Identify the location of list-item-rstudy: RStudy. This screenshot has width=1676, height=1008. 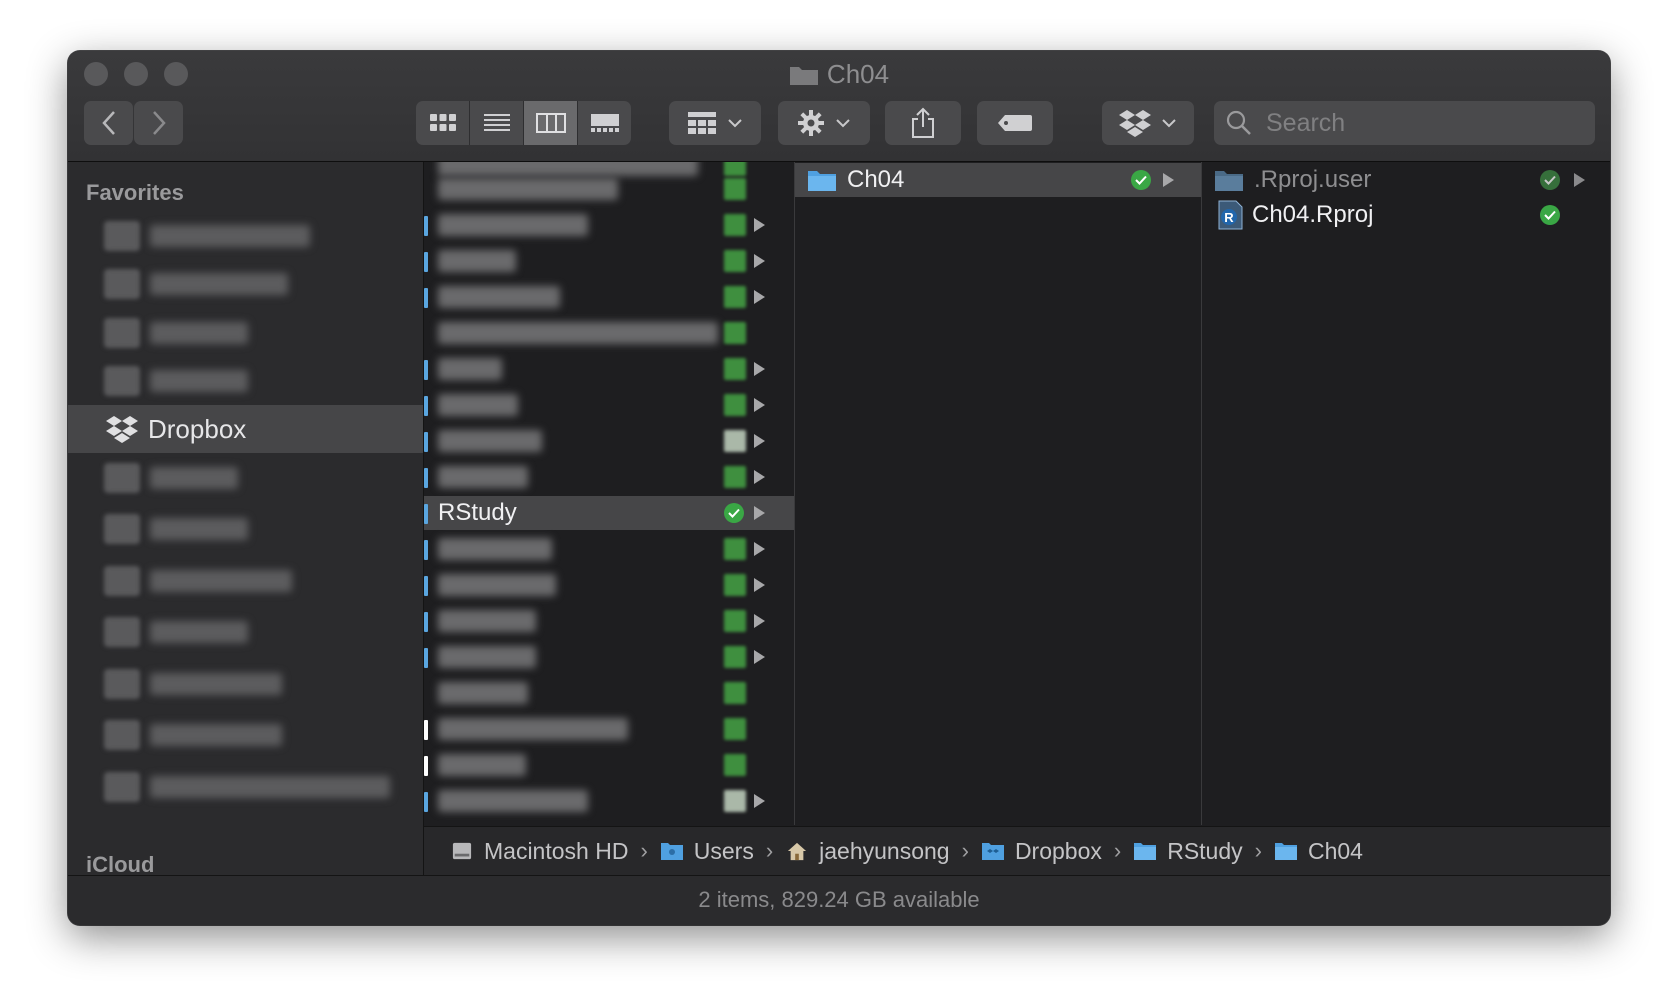
(609, 513).